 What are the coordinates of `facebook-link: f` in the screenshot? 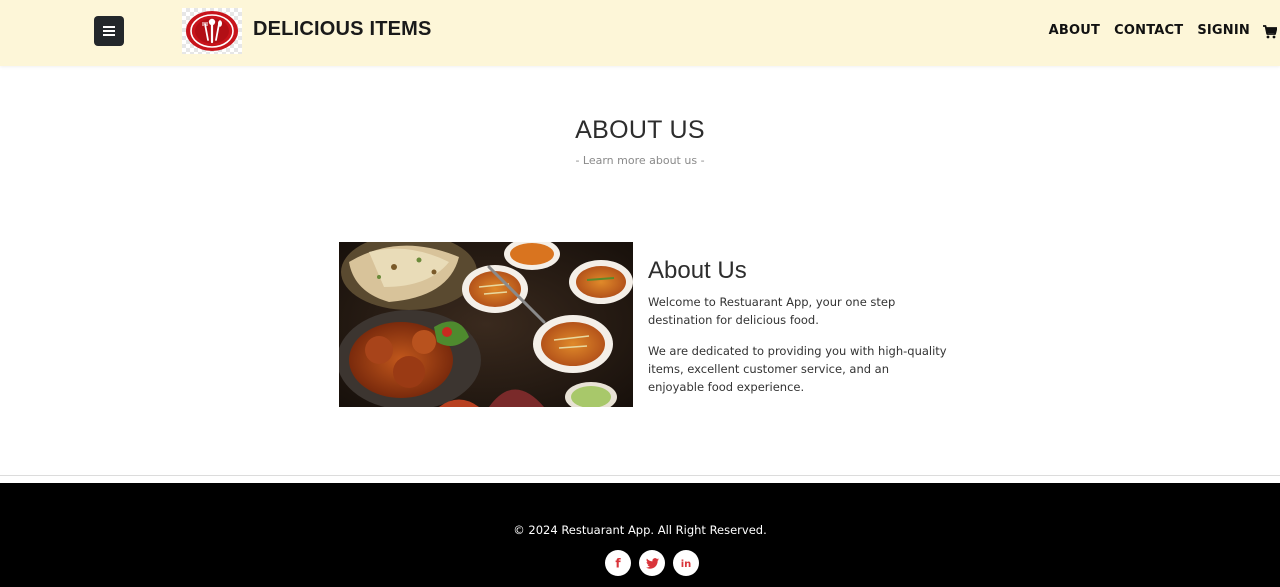 It's located at (618, 563).